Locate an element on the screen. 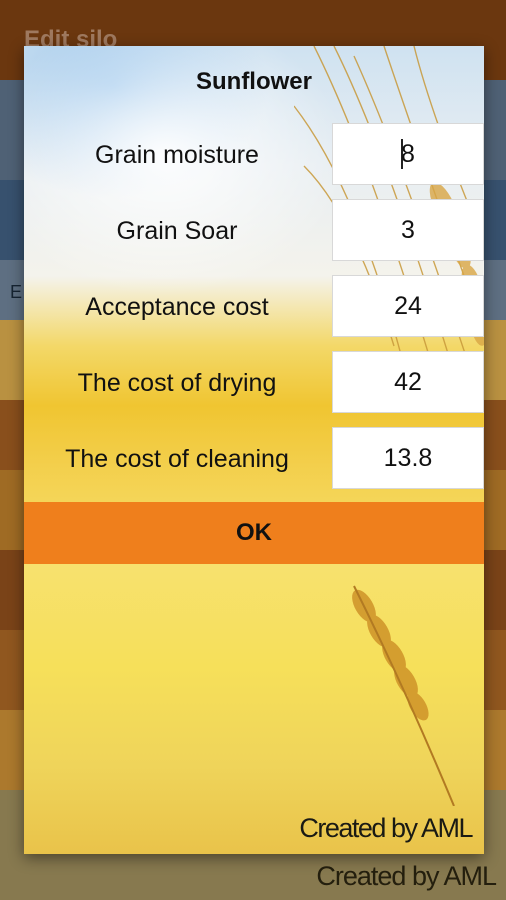  row-acceptance-cost: Acceptance cost 24 is located at coordinates (254, 306).